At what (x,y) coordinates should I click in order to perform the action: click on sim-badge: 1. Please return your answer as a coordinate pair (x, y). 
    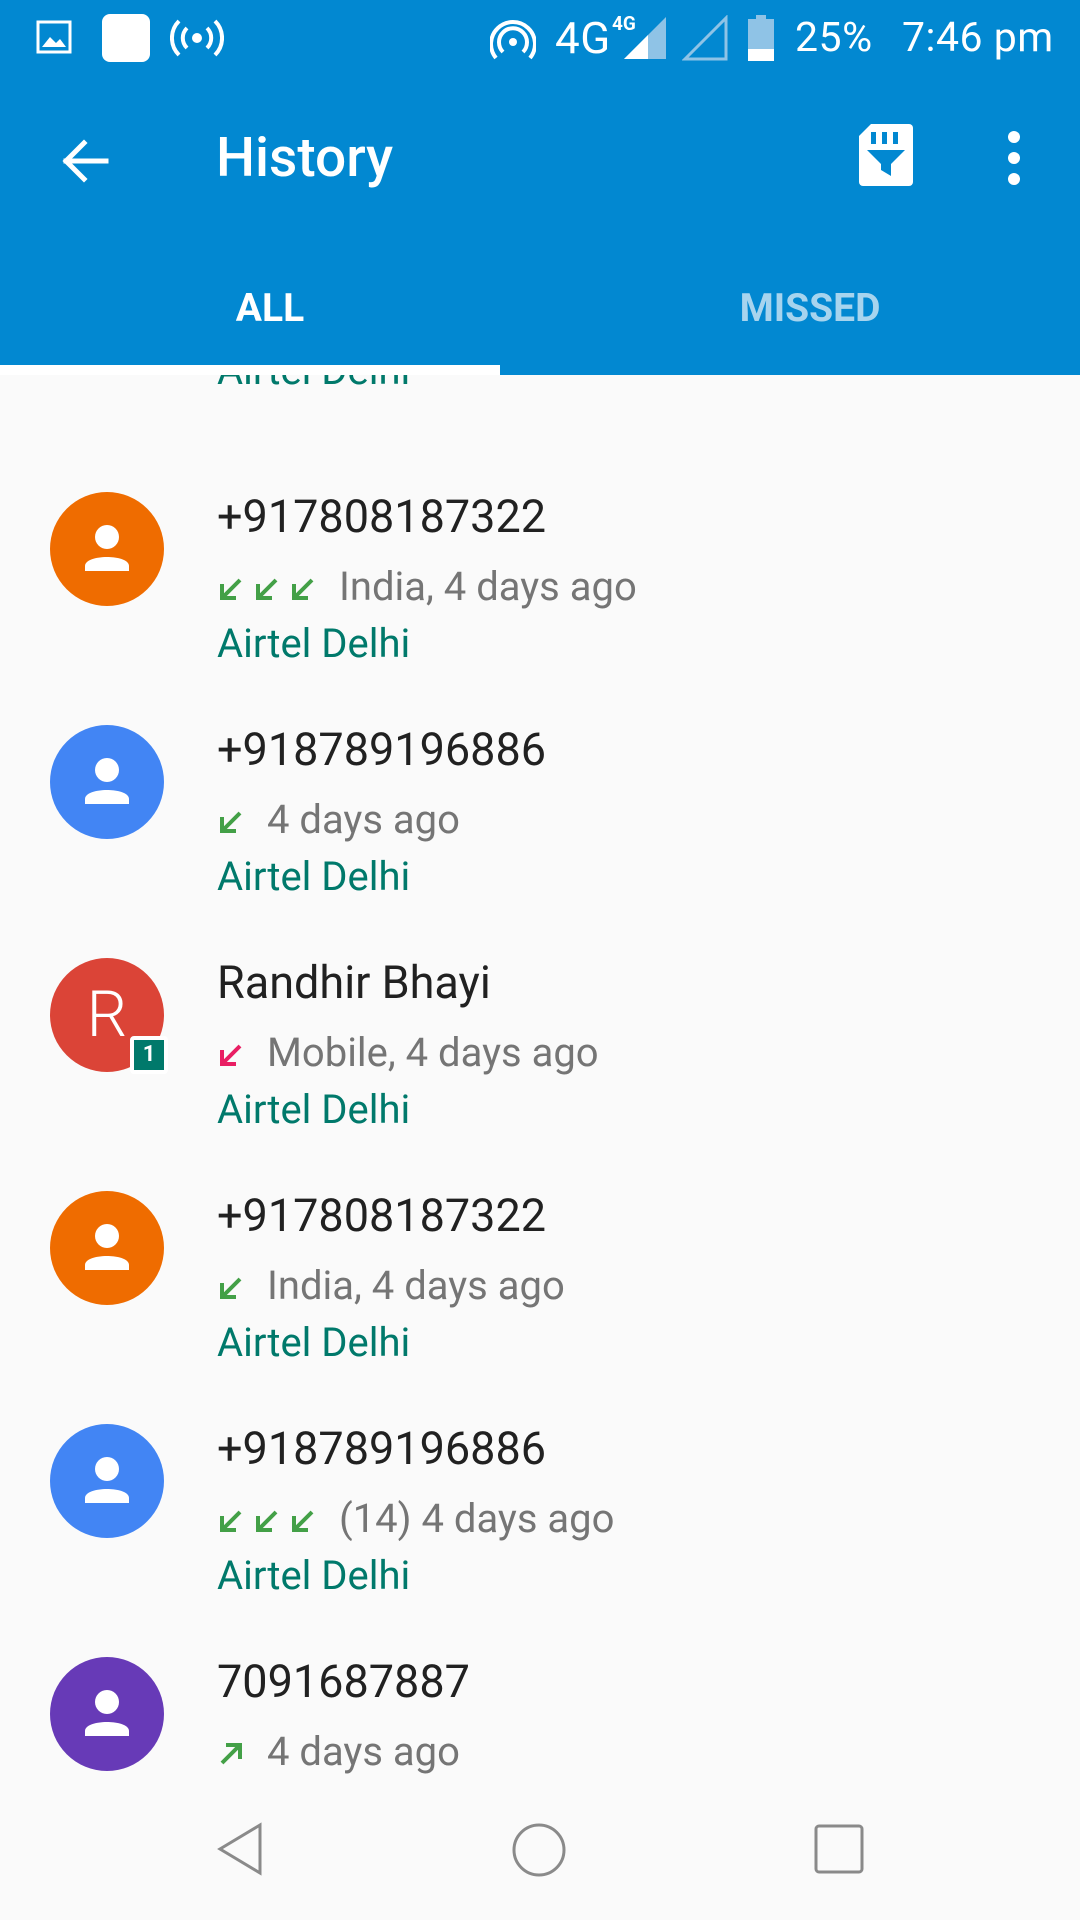
    Looking at the image, I should click on (149, 1055).